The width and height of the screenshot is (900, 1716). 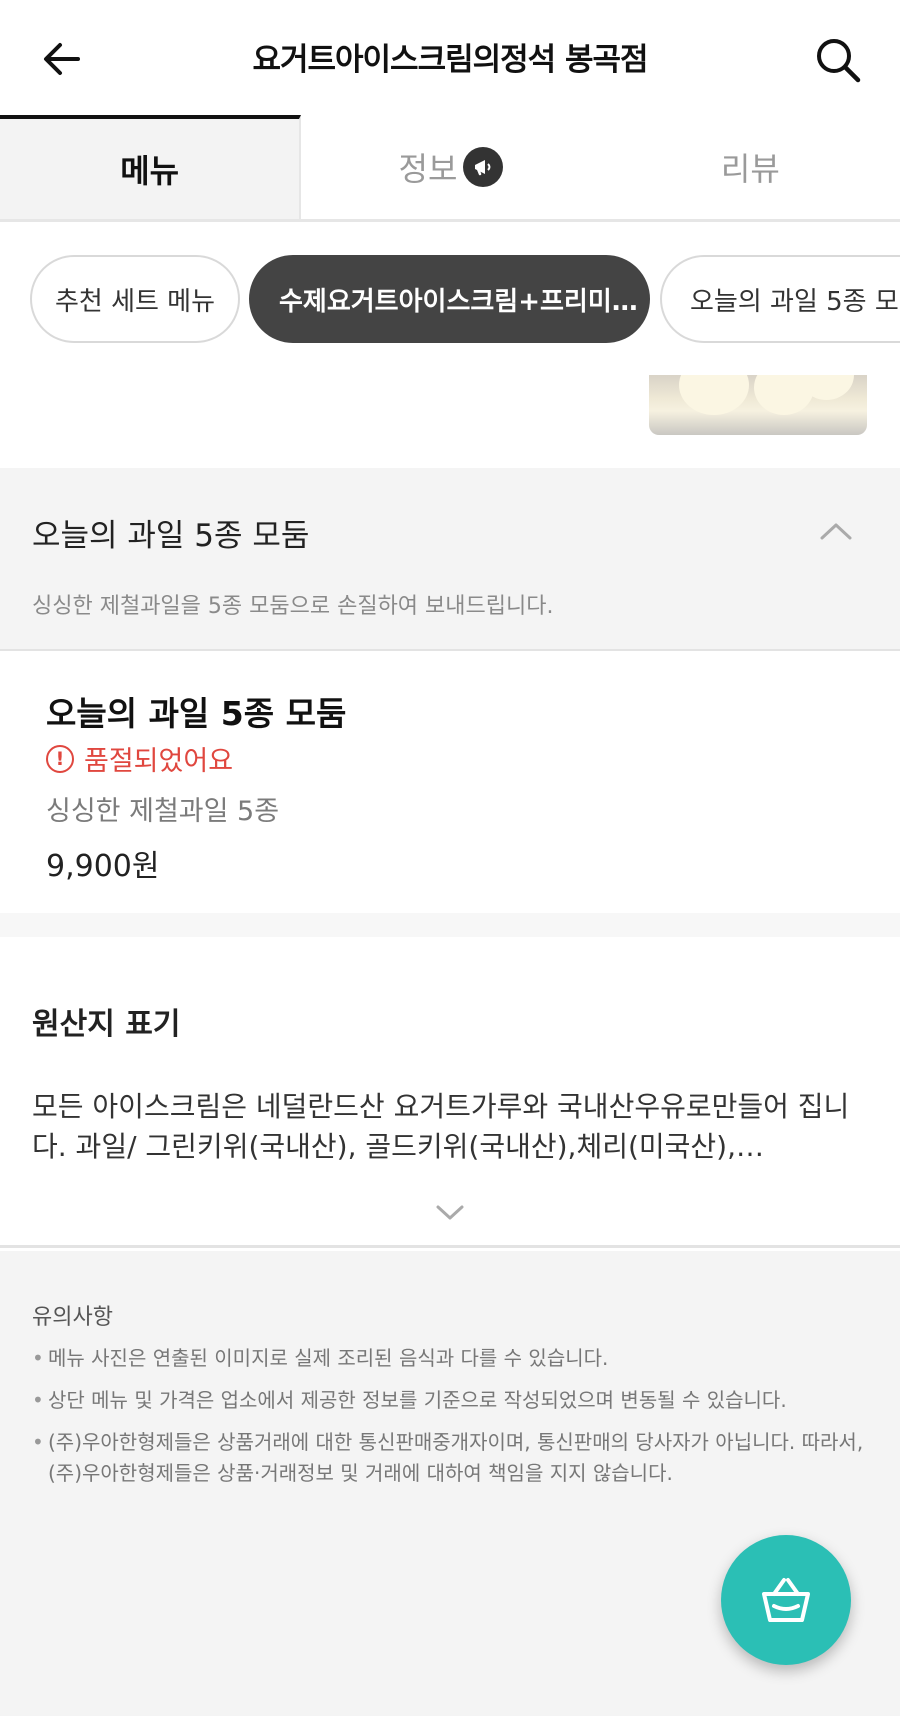 I want to click on chip-fruit-platter: 오늘의 과일 5종 모둠, so click(x=780, y=299).